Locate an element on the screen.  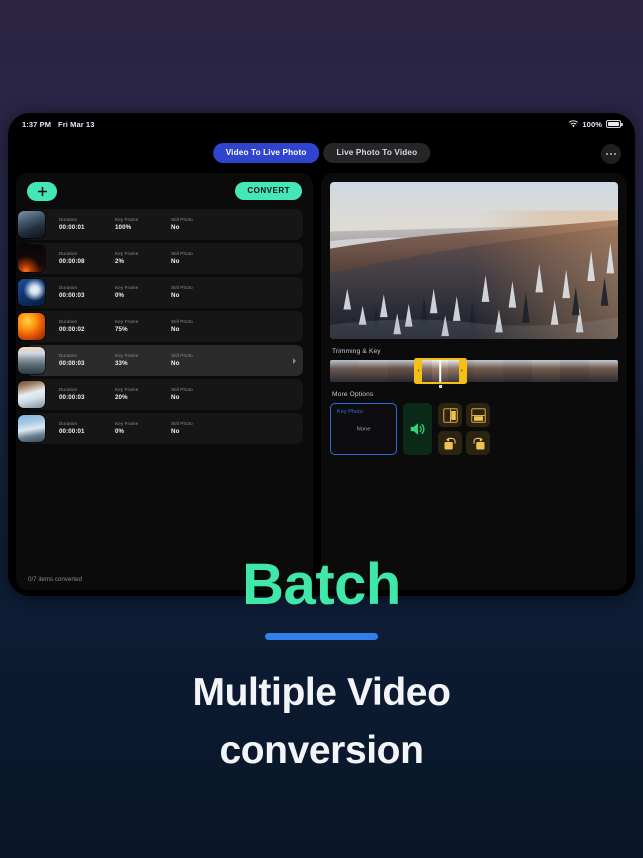
rotate-left-icon is located at coordinates (450, 443).